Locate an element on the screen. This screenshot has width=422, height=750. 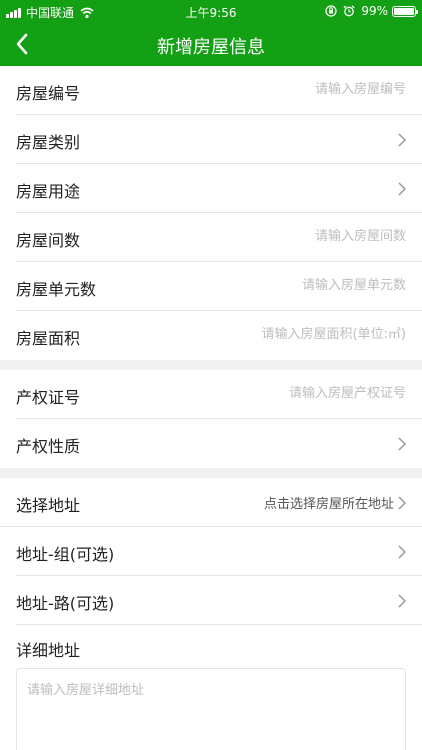
unit-count-row: 房屋单元数 is located at coordinates (219, 286).